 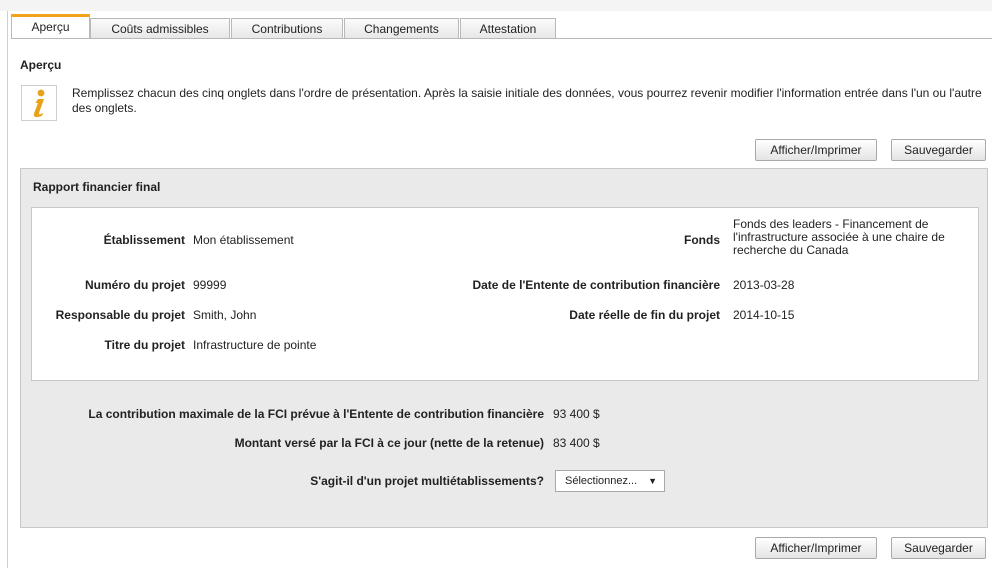 I want to click on left-border, so click(x=7, y=289).